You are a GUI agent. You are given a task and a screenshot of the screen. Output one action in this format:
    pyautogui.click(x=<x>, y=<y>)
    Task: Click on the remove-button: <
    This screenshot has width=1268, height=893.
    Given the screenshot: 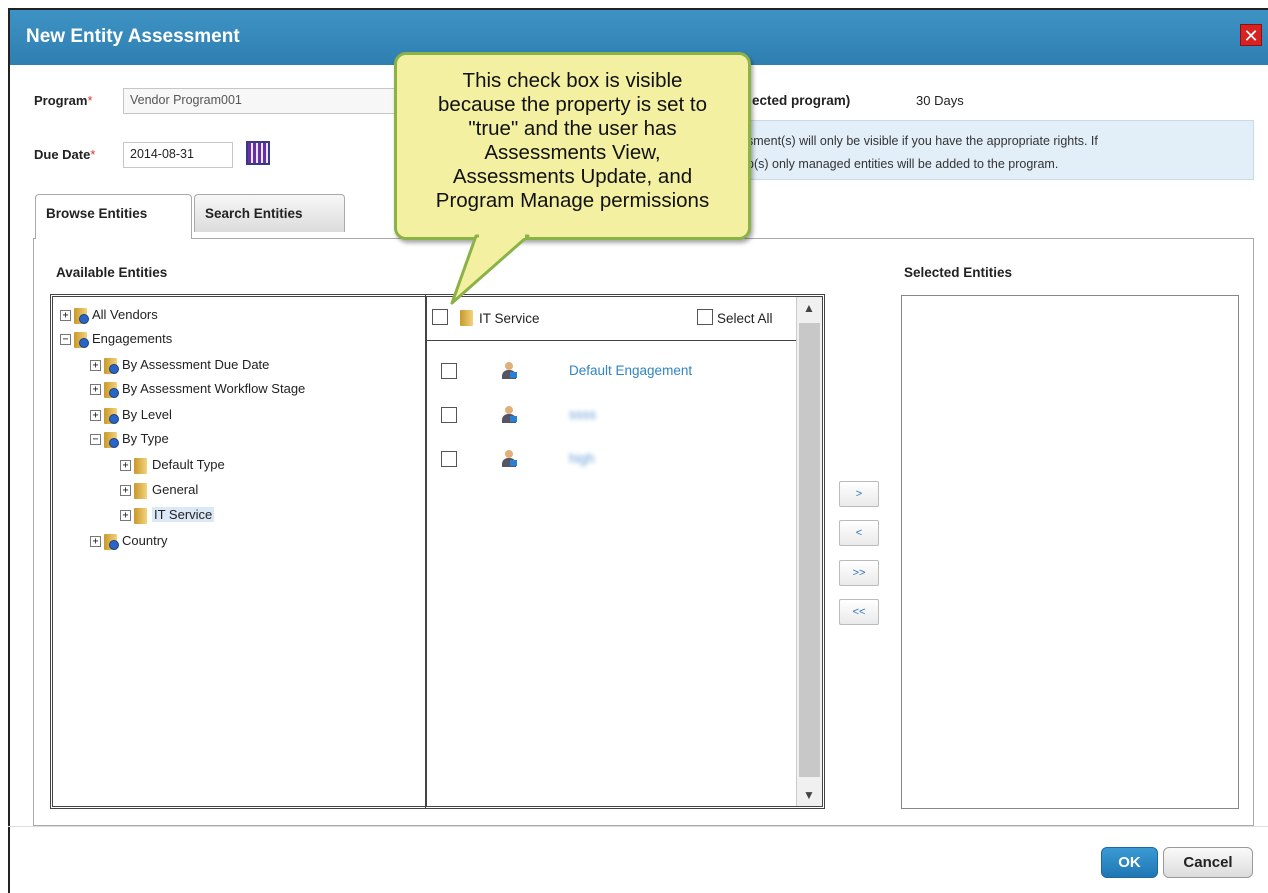 What is the action you would take?
    pyautogui.click(x=859, y=533)
    